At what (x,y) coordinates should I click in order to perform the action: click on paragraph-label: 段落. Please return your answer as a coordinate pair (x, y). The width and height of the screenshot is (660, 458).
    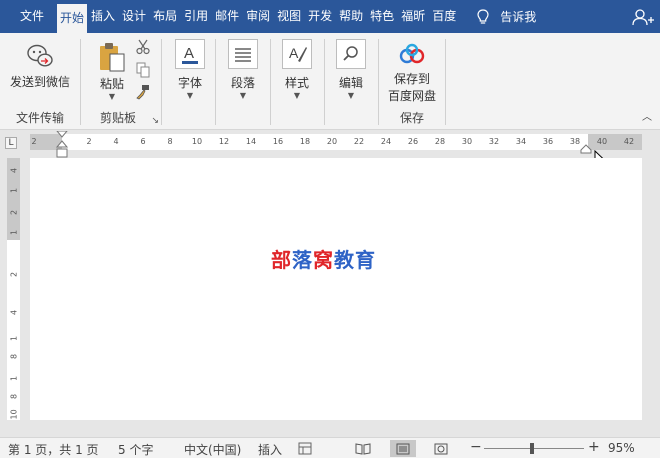
    Looking at the image, I should click on (242, 83).